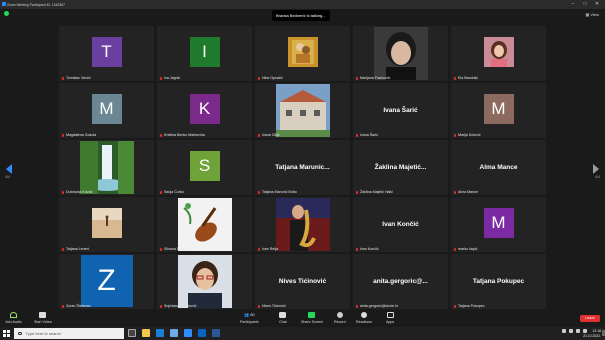 The height and width of the screenshot is (340, 605). Describe the element at coordinates (498, 53) in the screenshot. I see `participant-tile: Ela Bandulić` at that location.